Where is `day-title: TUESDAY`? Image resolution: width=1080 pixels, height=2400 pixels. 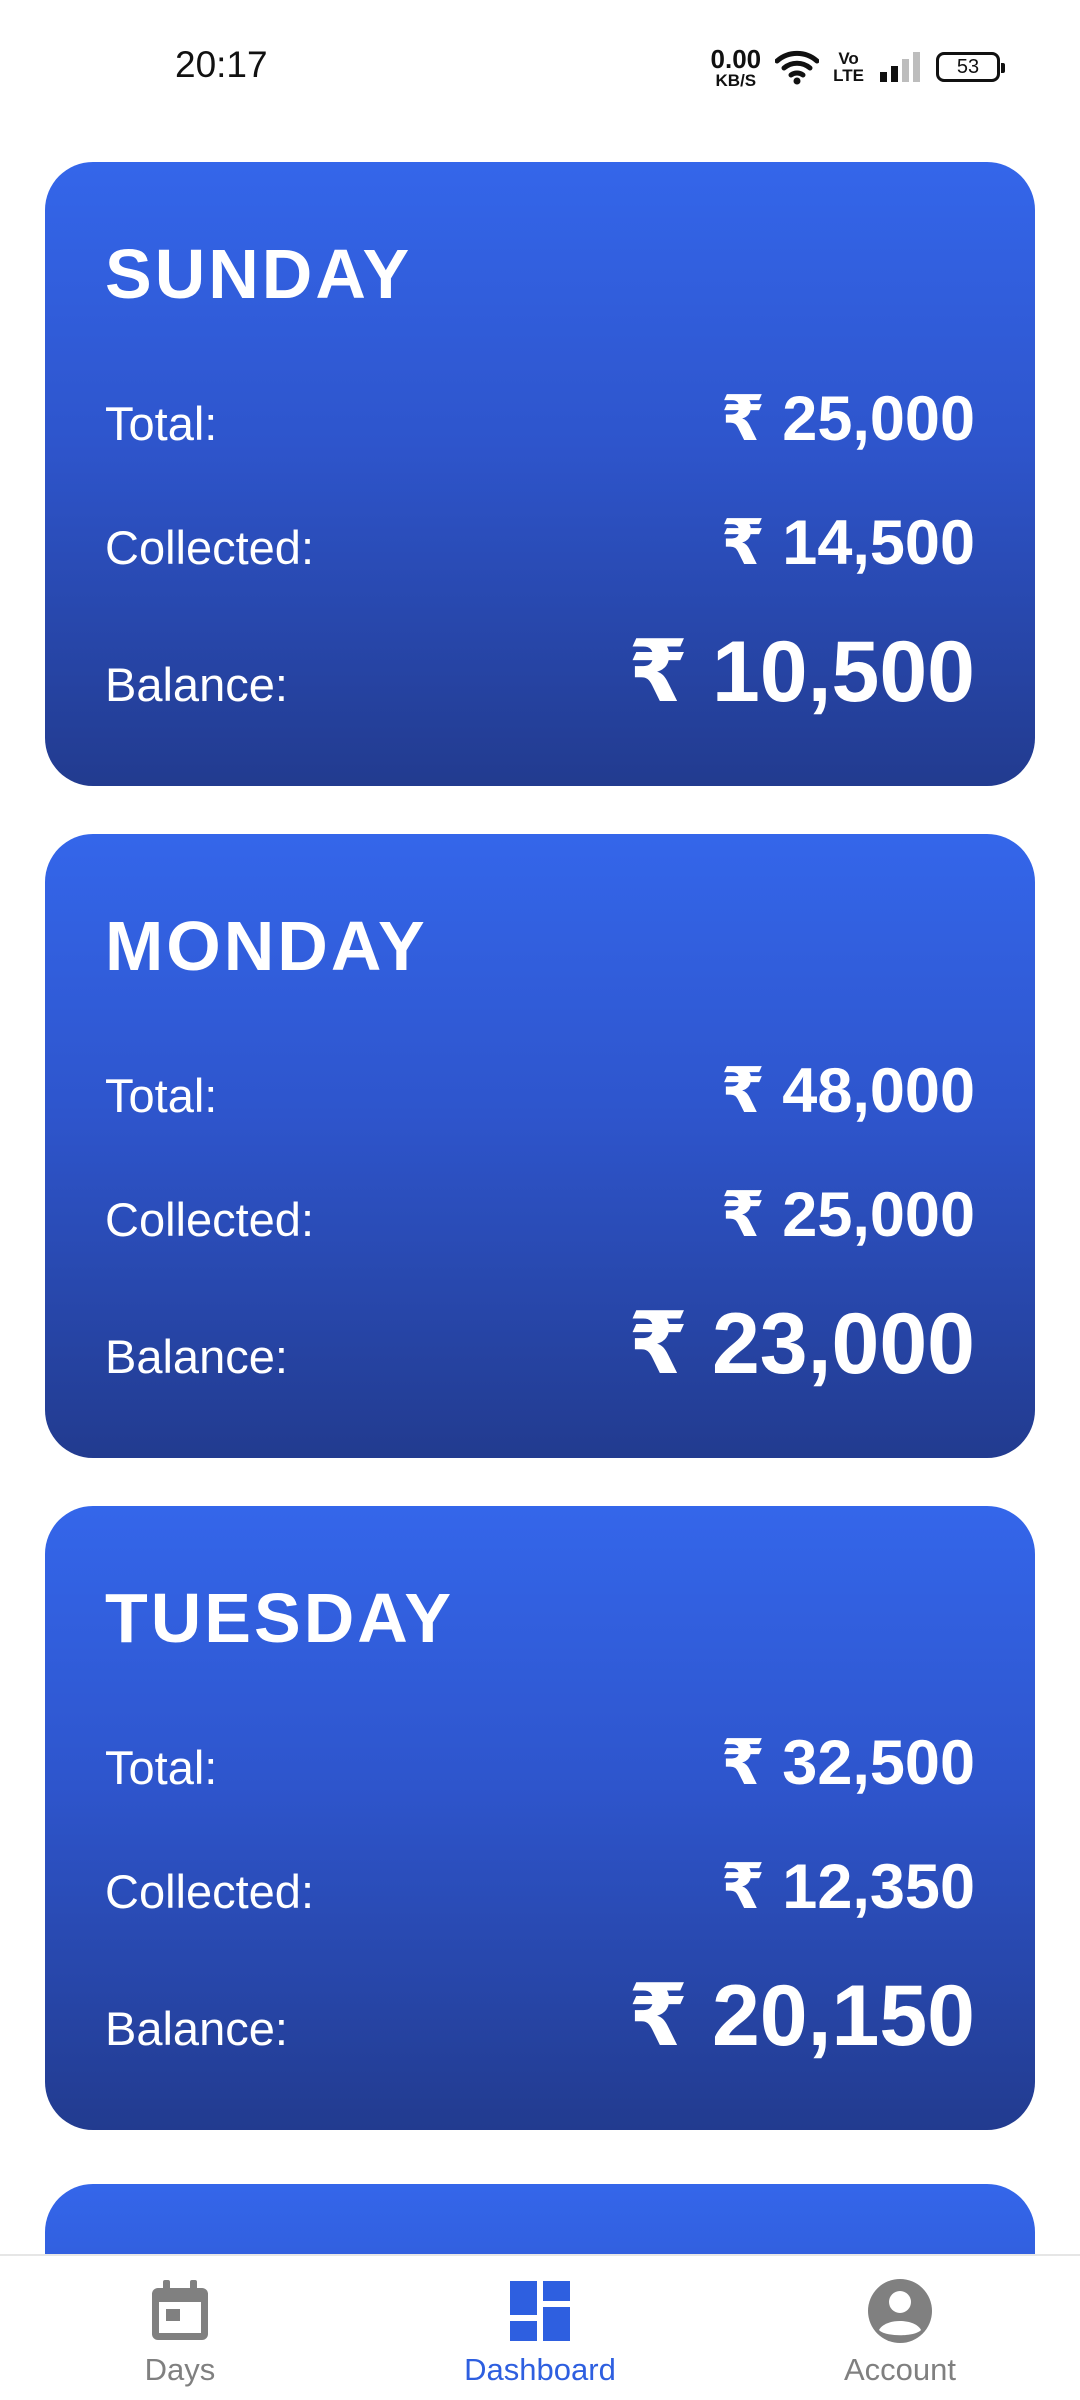 day-title: TUESDAY is located at coordinates (280, 1618).